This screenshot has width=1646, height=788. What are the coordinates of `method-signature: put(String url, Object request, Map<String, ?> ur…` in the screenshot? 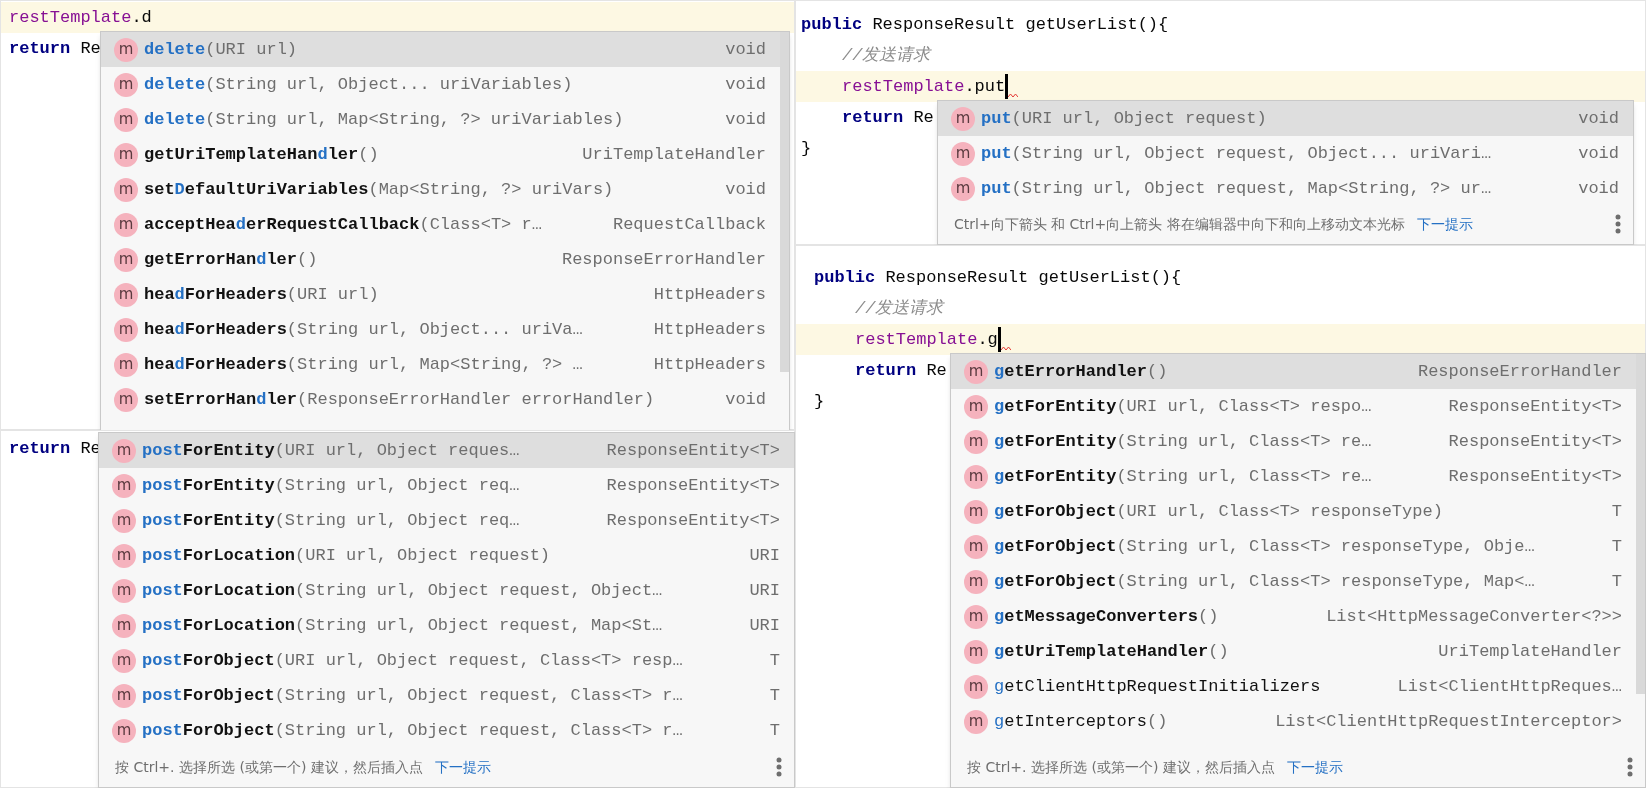 It's located at (1236, 188).